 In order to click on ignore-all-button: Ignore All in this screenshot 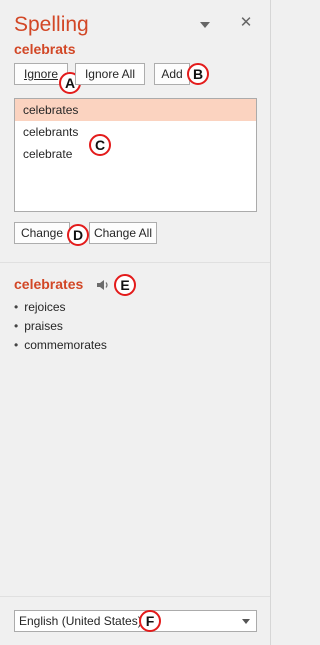, I will do `click(110, 74)`.